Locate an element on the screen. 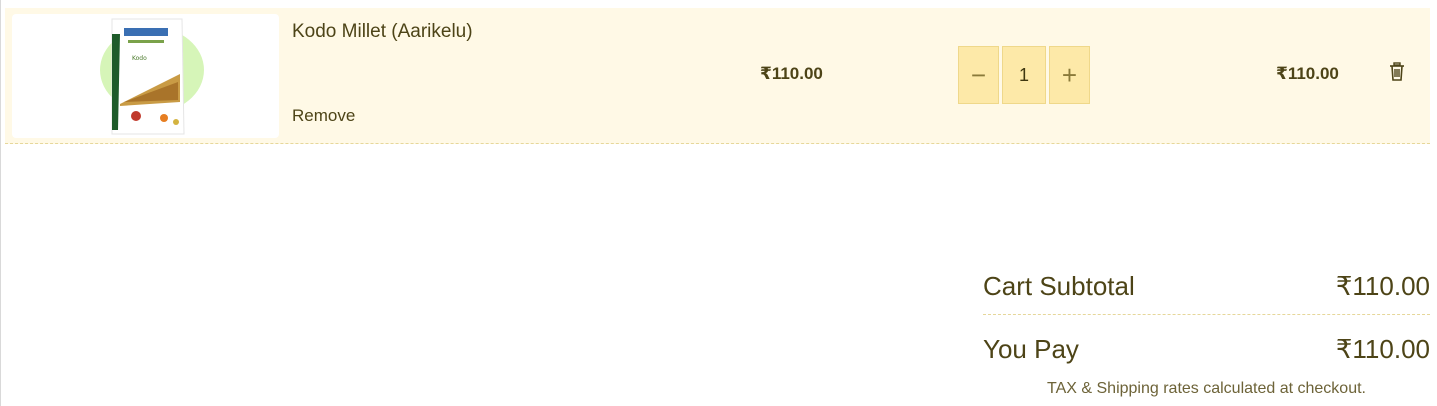  product-name: Kodo Millet (Aarikelu) is located at coordinates (382, 32).